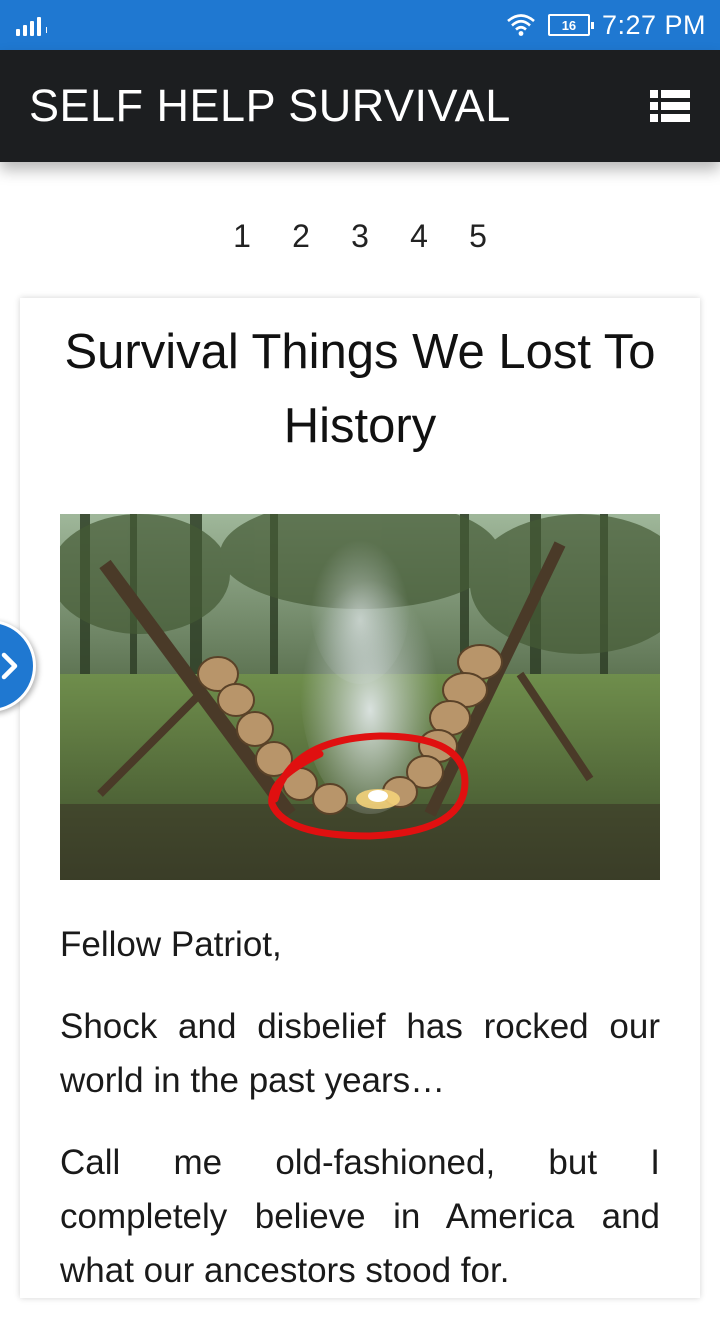  What do you see at coordinates (360, 25) in the screenshot?
I see `status-bar: ı 16 7:27 PM` at bounding box center [360, 25].